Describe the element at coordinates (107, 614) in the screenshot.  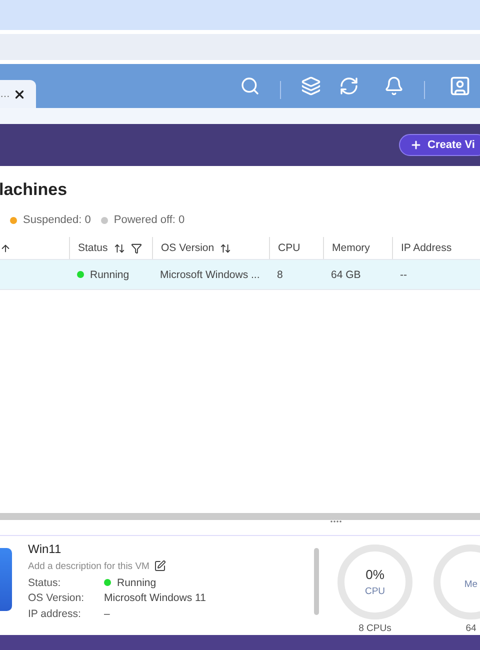
I see `field-value: –` at that location.